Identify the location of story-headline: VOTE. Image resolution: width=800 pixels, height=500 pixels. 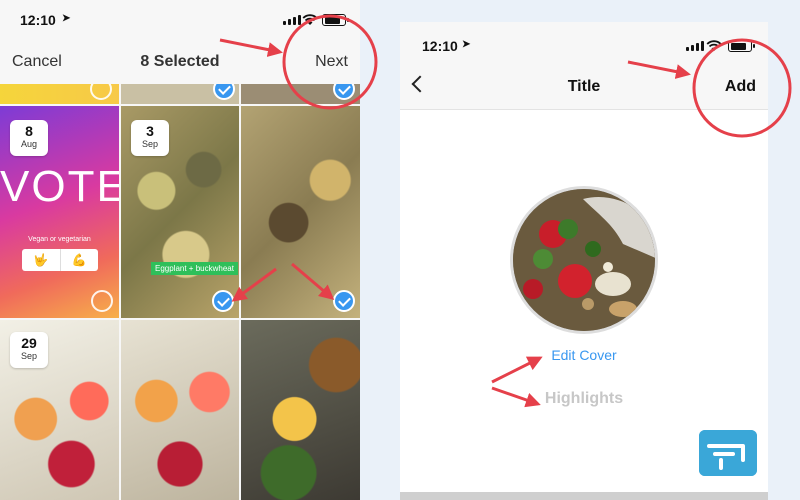
(59, 186).